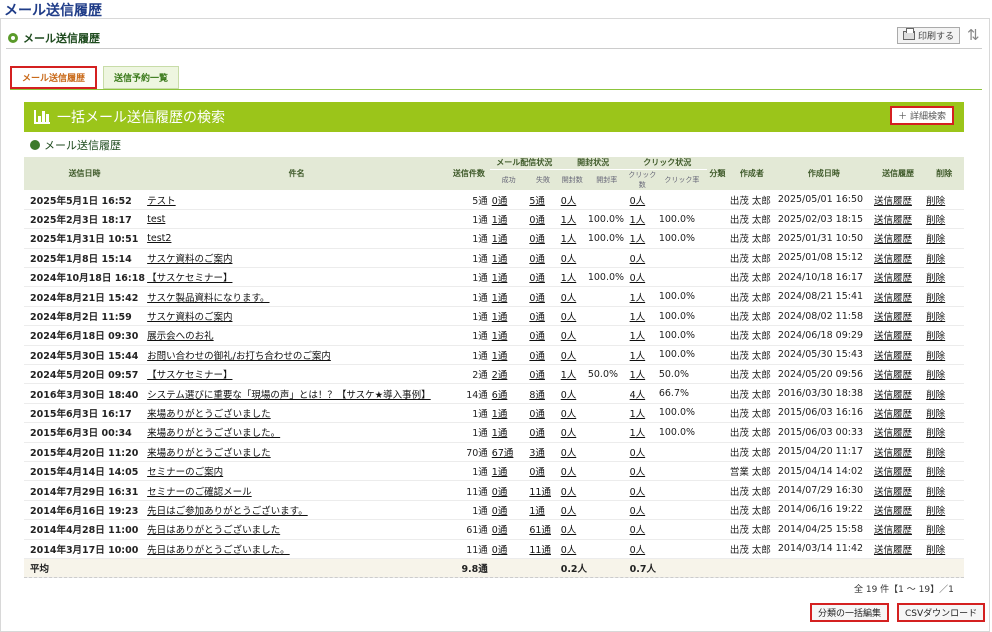 This screenshot has width=992, height=632. Describe the element at coordinates (218, 550) in the screenshot. I see `row-subject-link: 先日はありがとうございました。` at that location.